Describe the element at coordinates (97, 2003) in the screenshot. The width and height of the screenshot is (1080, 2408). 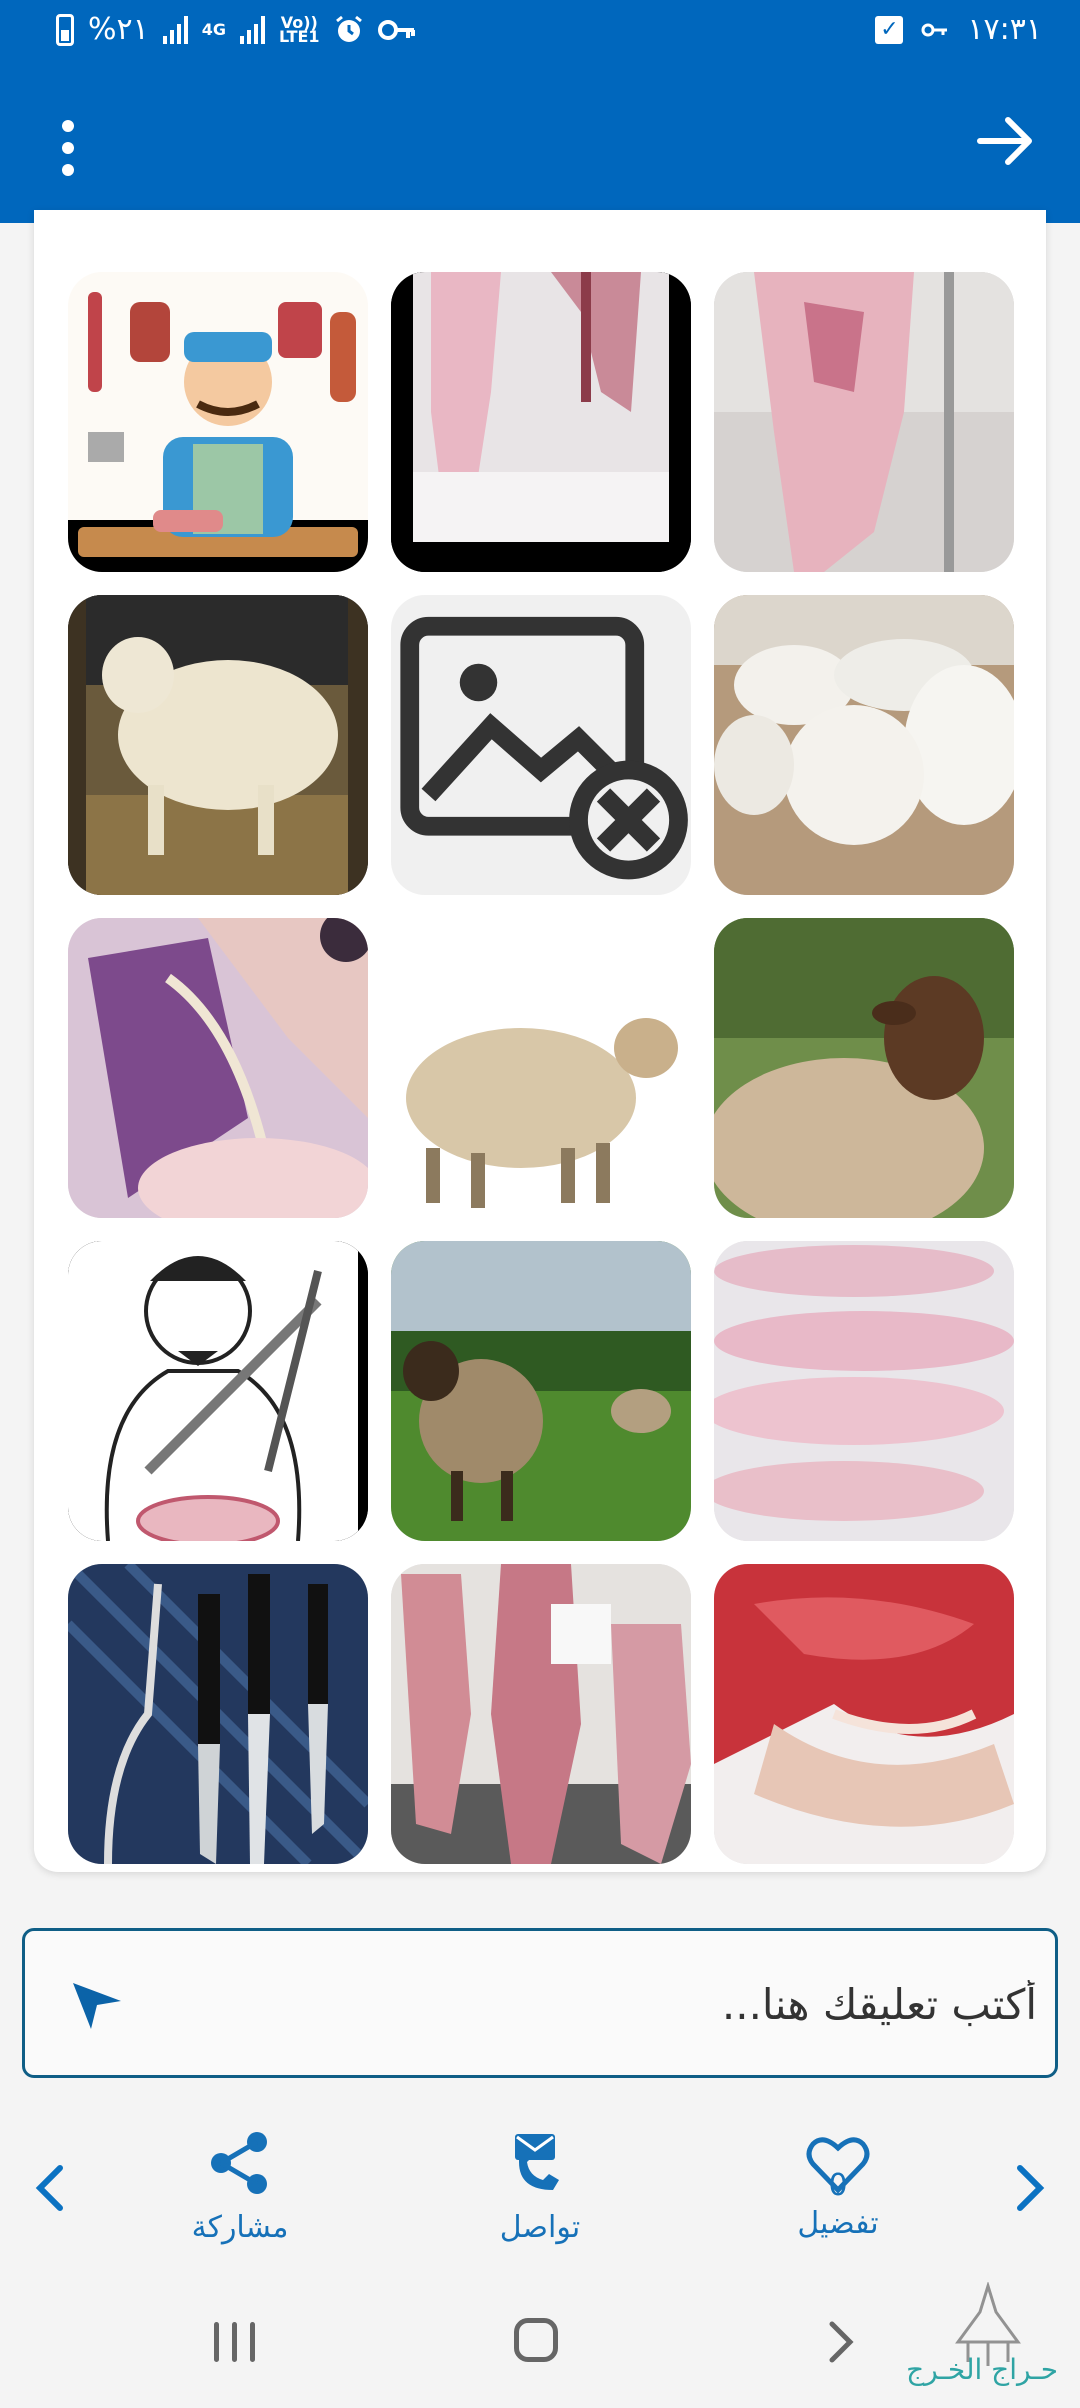
I see `send-icon` at that location.